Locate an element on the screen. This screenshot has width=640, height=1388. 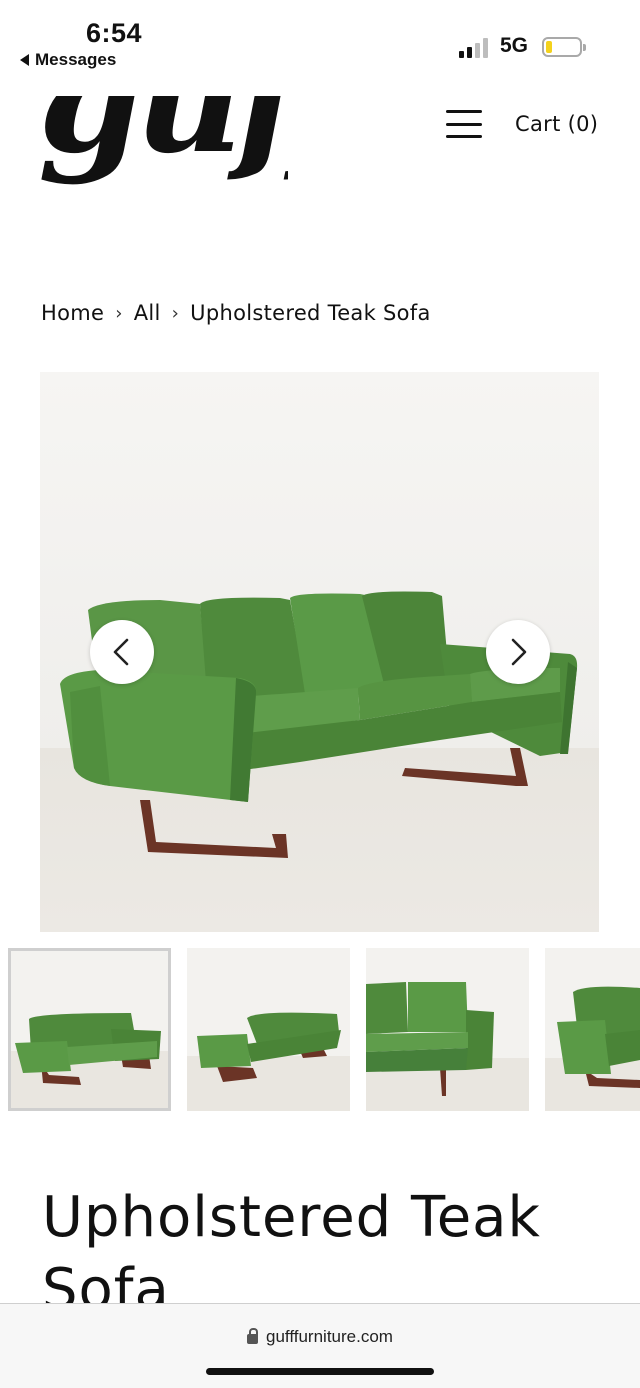
gallery-next-button is located at coordinates (518, 652).